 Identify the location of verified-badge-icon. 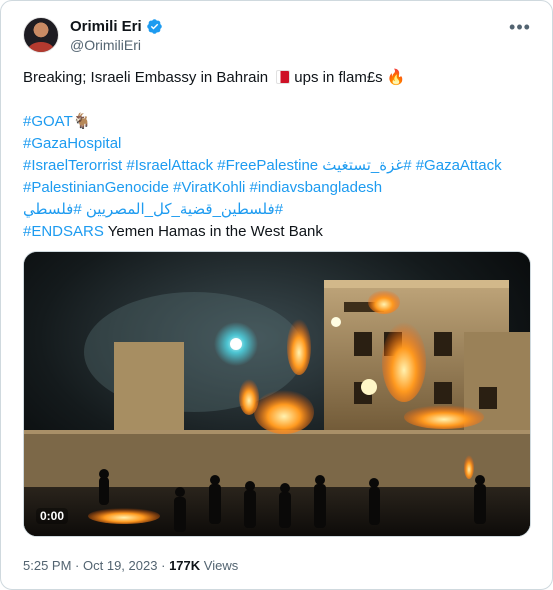
(154, 26).